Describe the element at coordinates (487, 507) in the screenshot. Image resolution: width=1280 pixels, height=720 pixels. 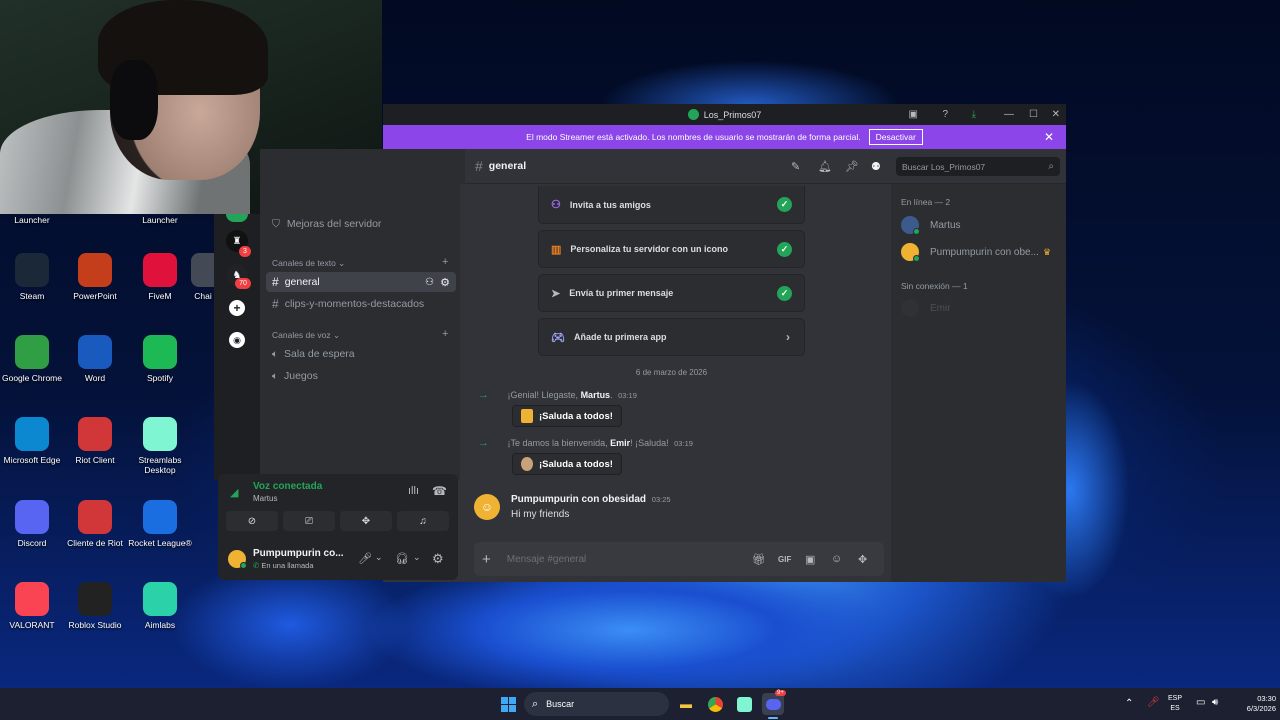
I see `avatar: ☺` at that location.